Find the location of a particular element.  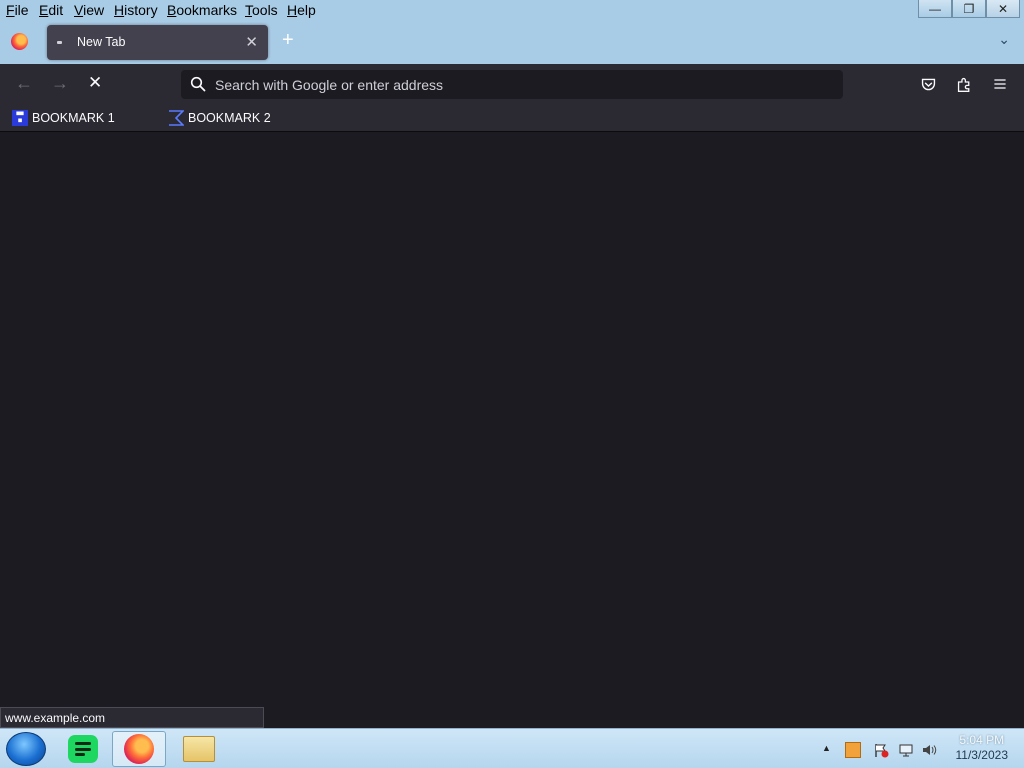

back-arrow-icon: ← is located at coordinates (24, 83).